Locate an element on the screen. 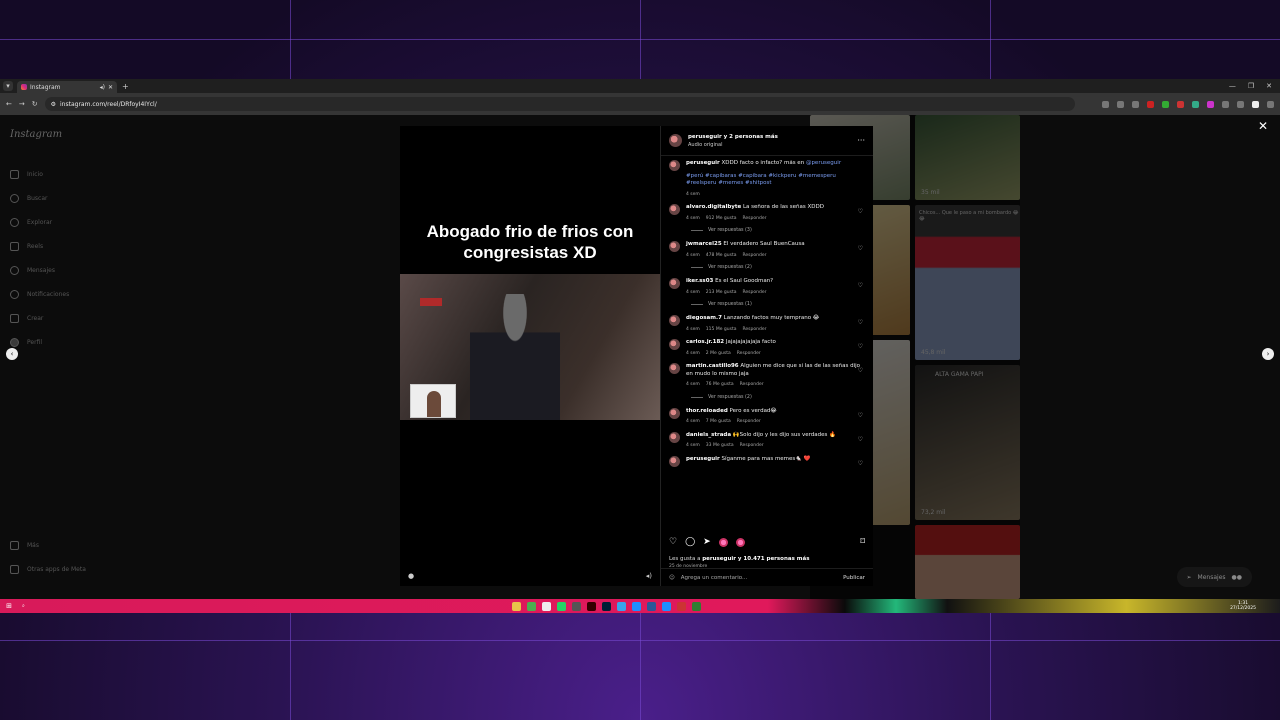 This screenshot has height=720, width=1280. windows-start-icon: ⊞ is located at coordinates (9, 606).